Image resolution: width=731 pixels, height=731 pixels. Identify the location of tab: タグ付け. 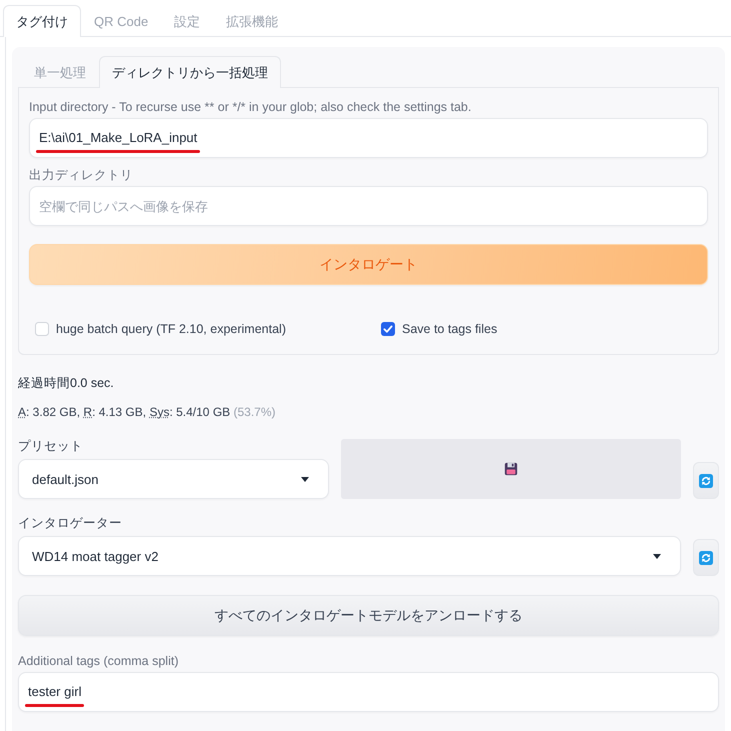
(42, 21).